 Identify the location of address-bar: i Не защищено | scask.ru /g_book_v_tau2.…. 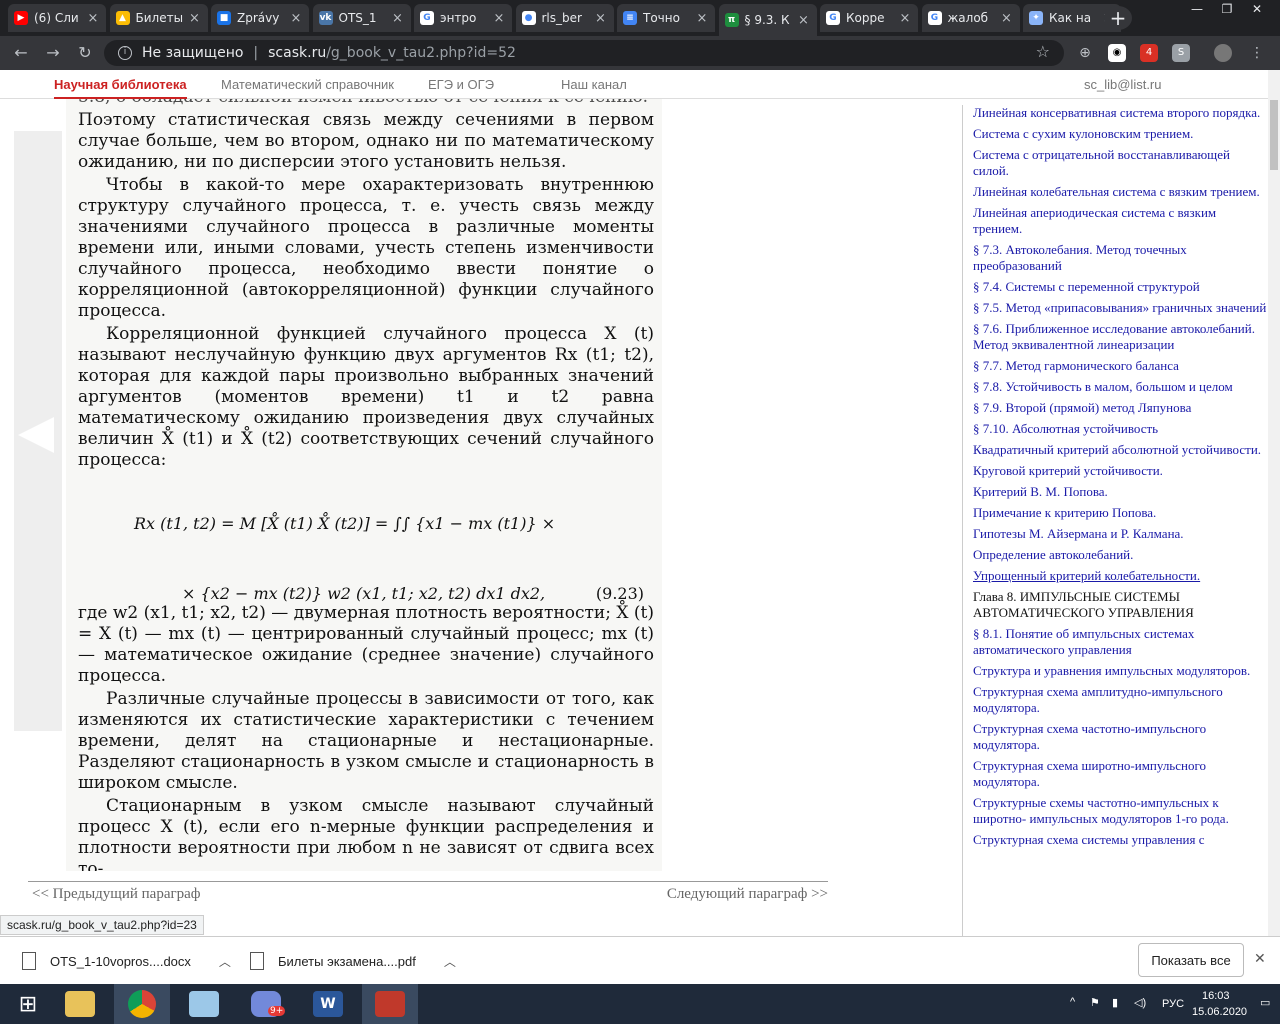
(584, 53).